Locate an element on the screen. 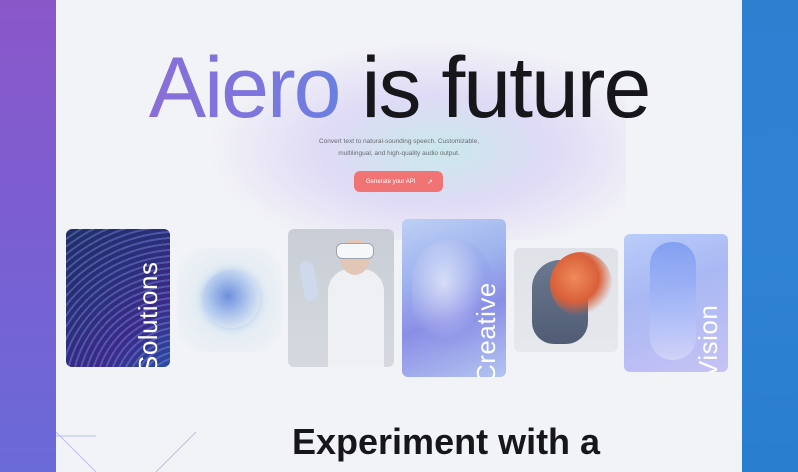 The image size is (798, 472). vr-headset-image is located at coordinates (355, 251).